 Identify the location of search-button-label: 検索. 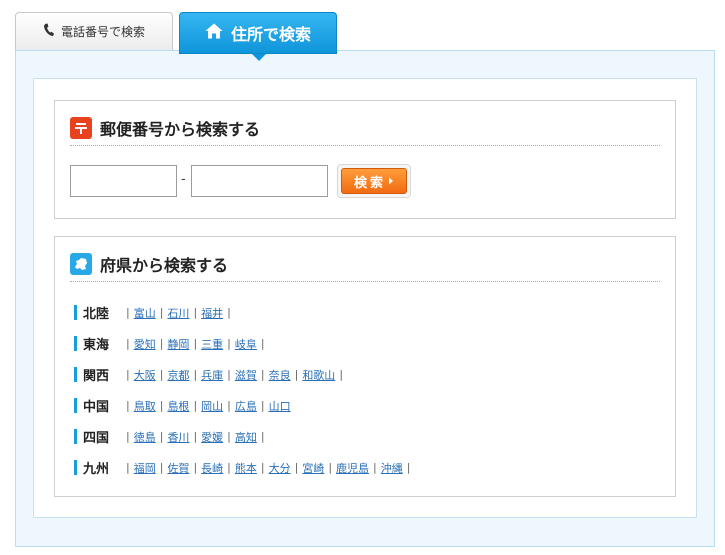
(369, 183).